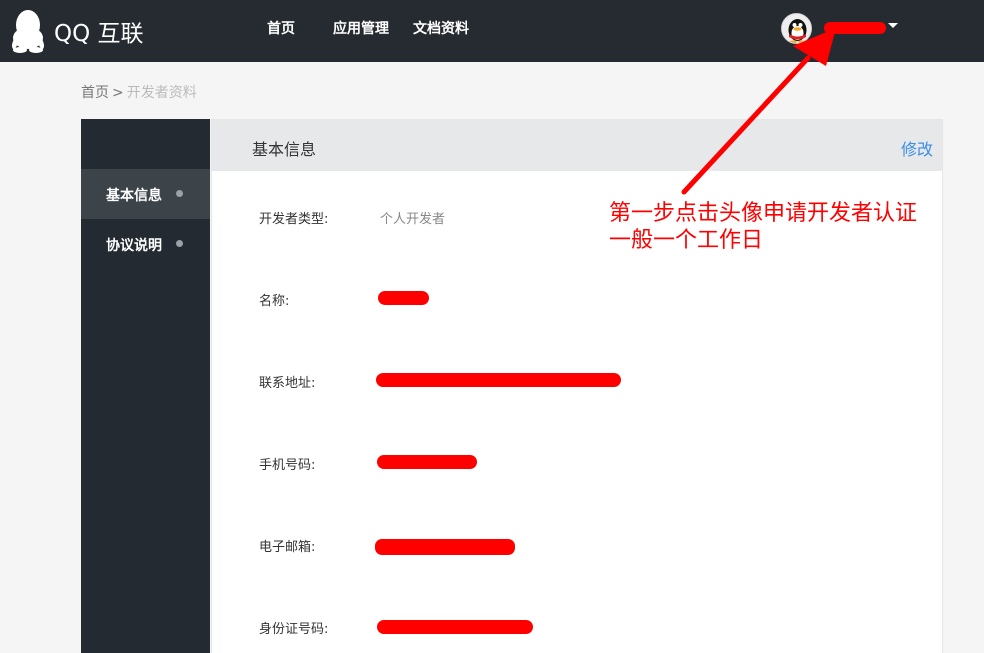 The image size is (984, 653). I want to click on panel-header: 基本信息 修改, so click(577, 145).